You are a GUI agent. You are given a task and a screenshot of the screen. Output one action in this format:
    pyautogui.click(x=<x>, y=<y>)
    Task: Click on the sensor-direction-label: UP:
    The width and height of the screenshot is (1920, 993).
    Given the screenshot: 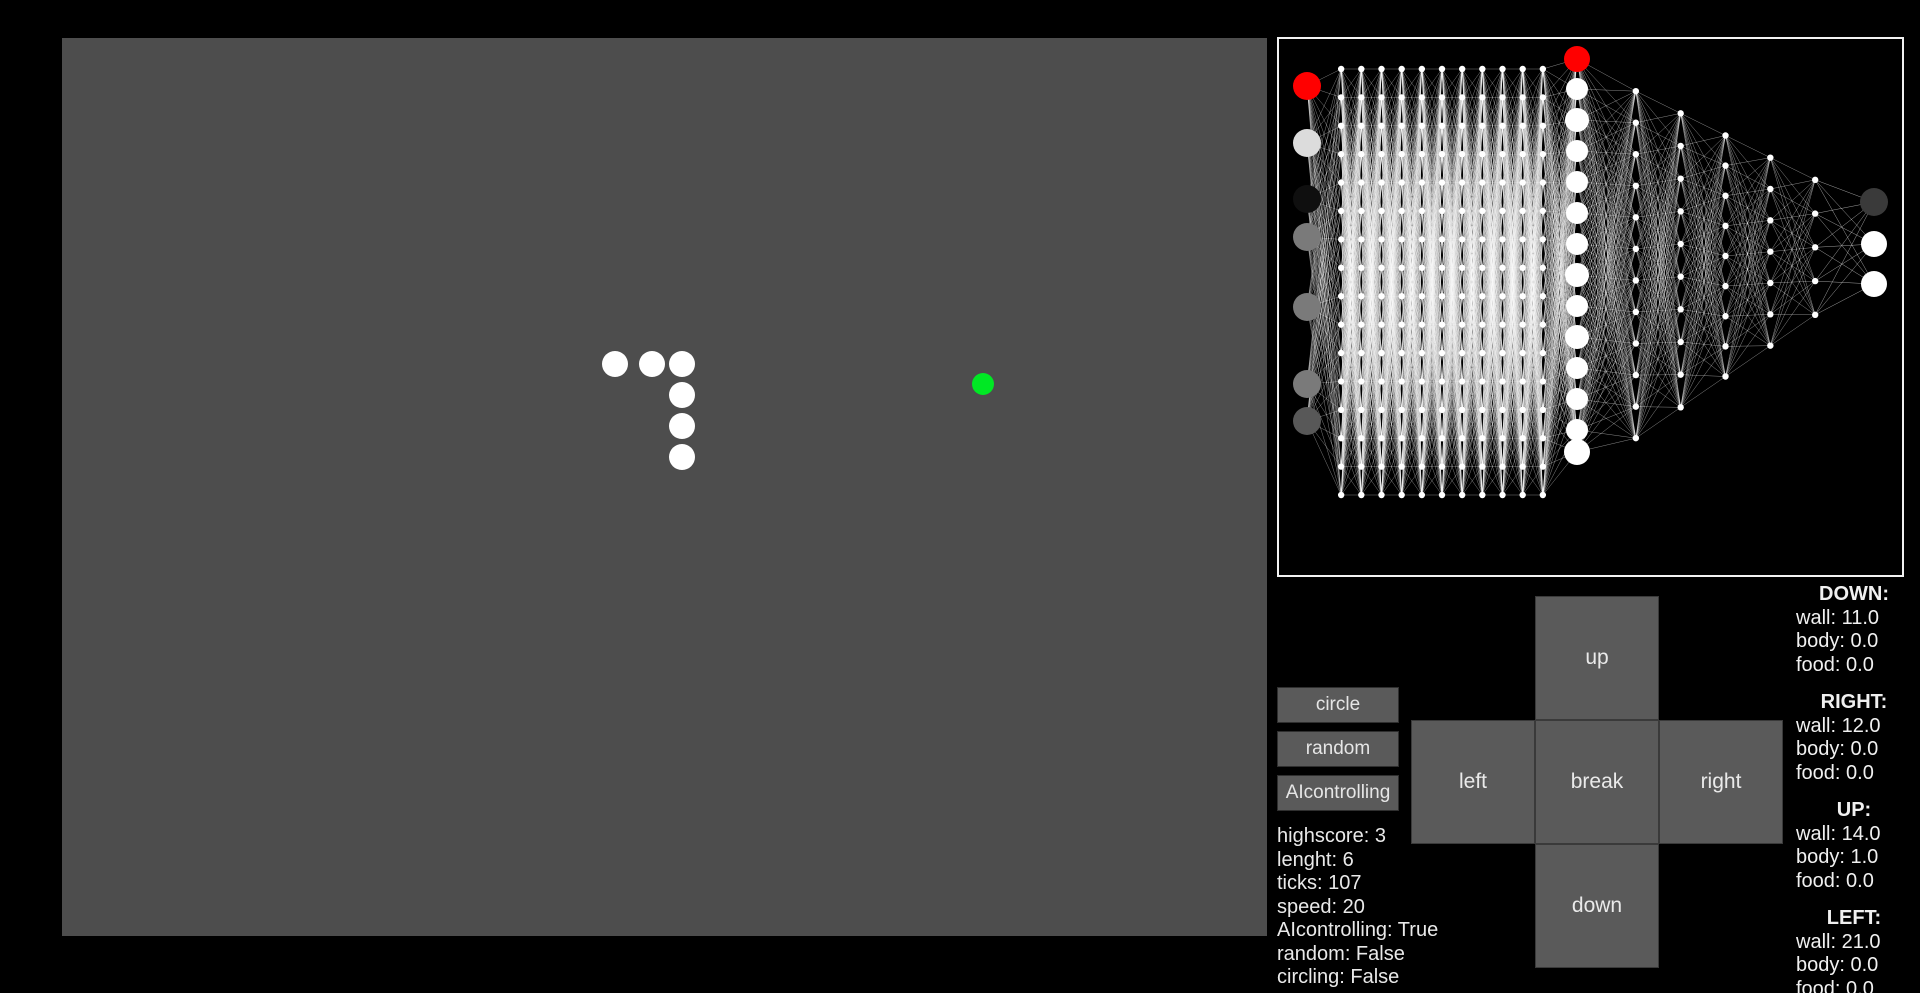 What is the action you would take?
    pyautogui.click(x=1854, y=810)
    